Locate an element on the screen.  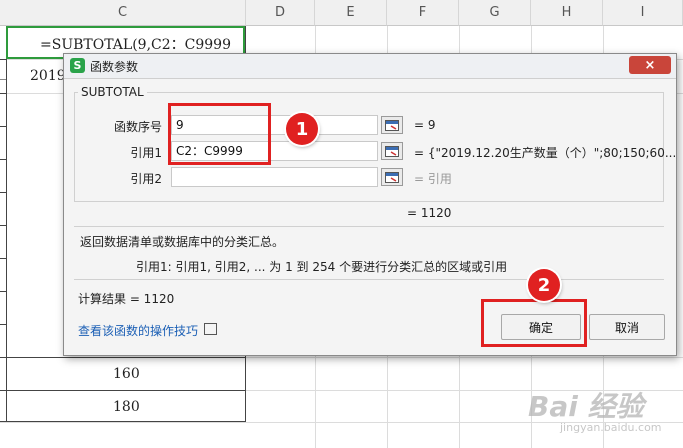
cell-text: 2019 is located at coordinates (48, 76).